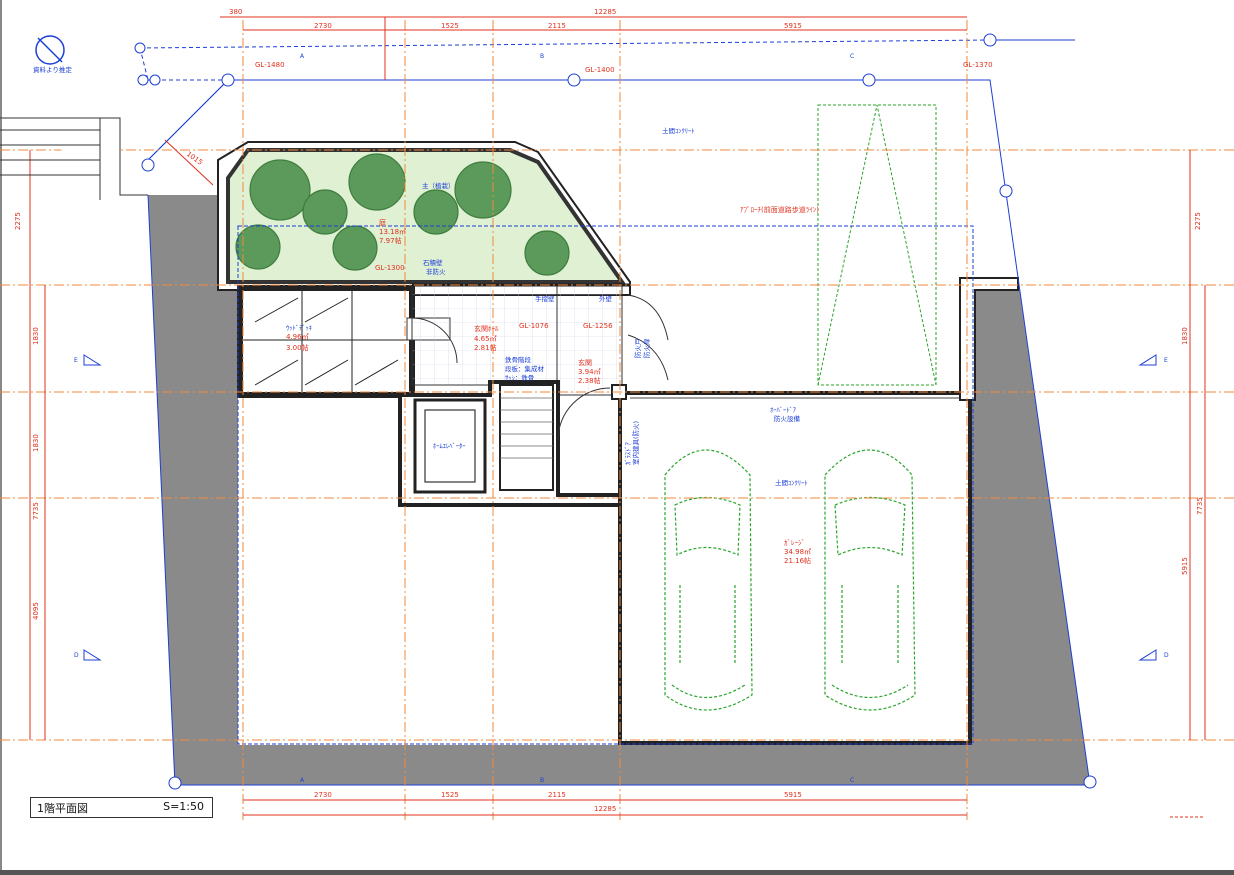 Image resolution: width=1234 pixels, height=875 pixels. I want to click on ex-wall-label: 外壁, so click(606, 298).